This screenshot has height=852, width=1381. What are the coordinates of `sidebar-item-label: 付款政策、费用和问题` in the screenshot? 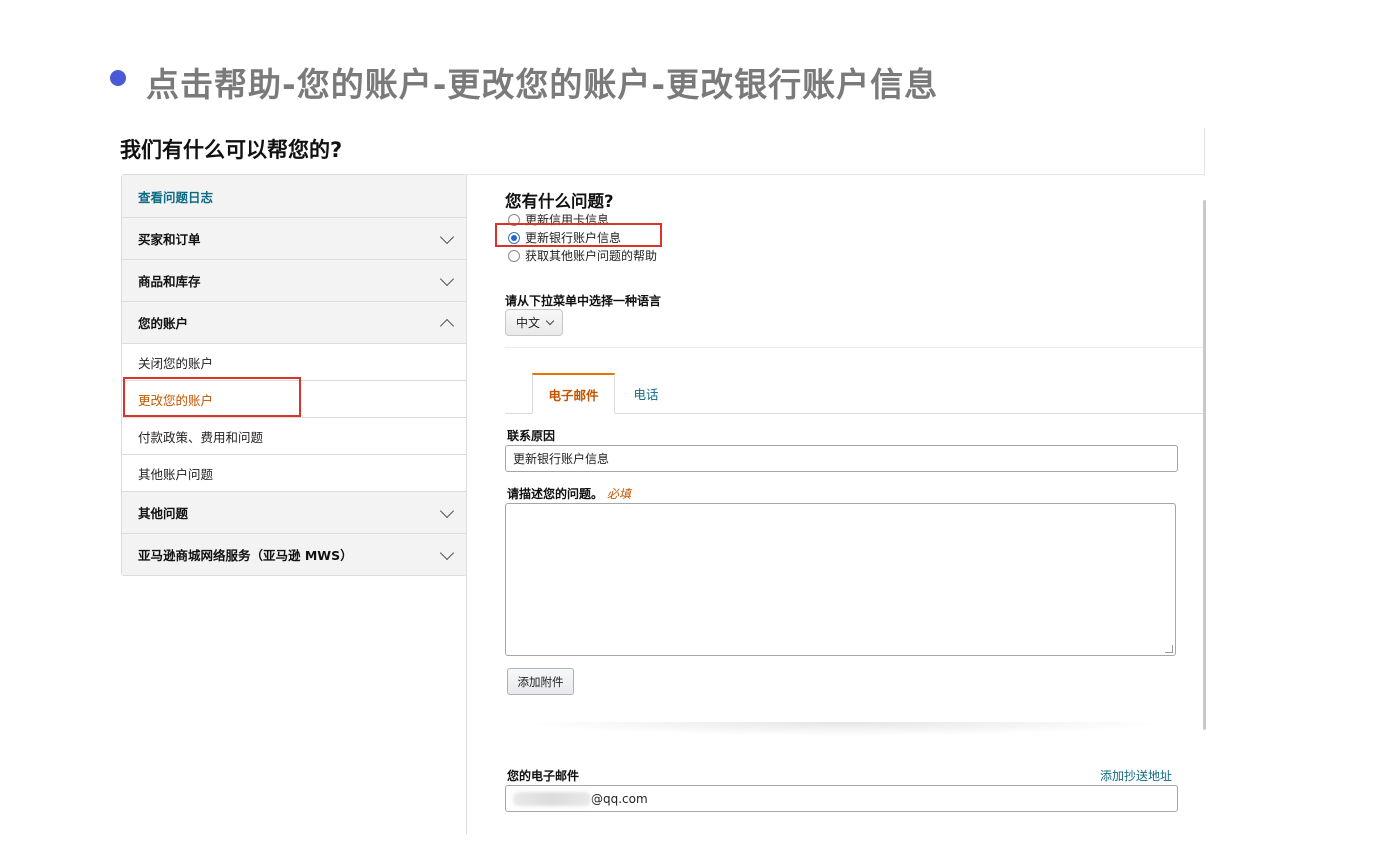 It's located at (201, 437).